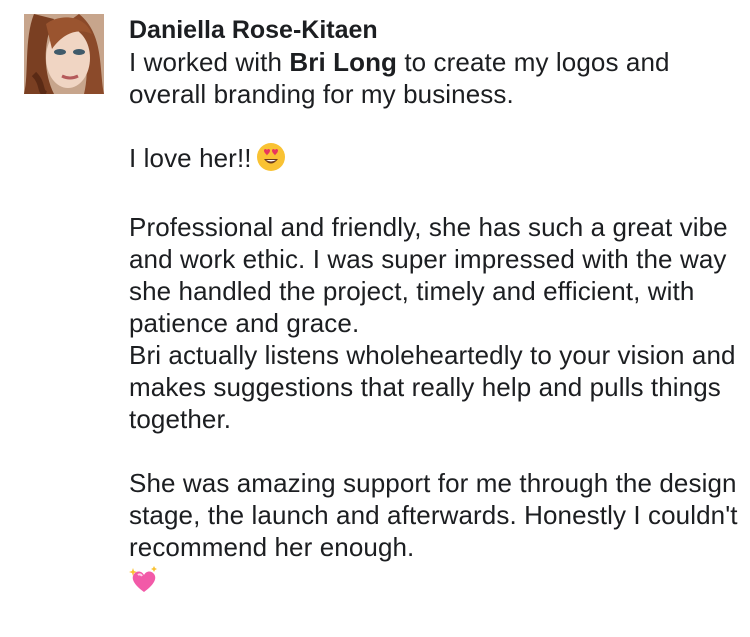 The width and height of the screenshot is (750, 637). I want to click on love-line: I love her!!, so click(434, 160).